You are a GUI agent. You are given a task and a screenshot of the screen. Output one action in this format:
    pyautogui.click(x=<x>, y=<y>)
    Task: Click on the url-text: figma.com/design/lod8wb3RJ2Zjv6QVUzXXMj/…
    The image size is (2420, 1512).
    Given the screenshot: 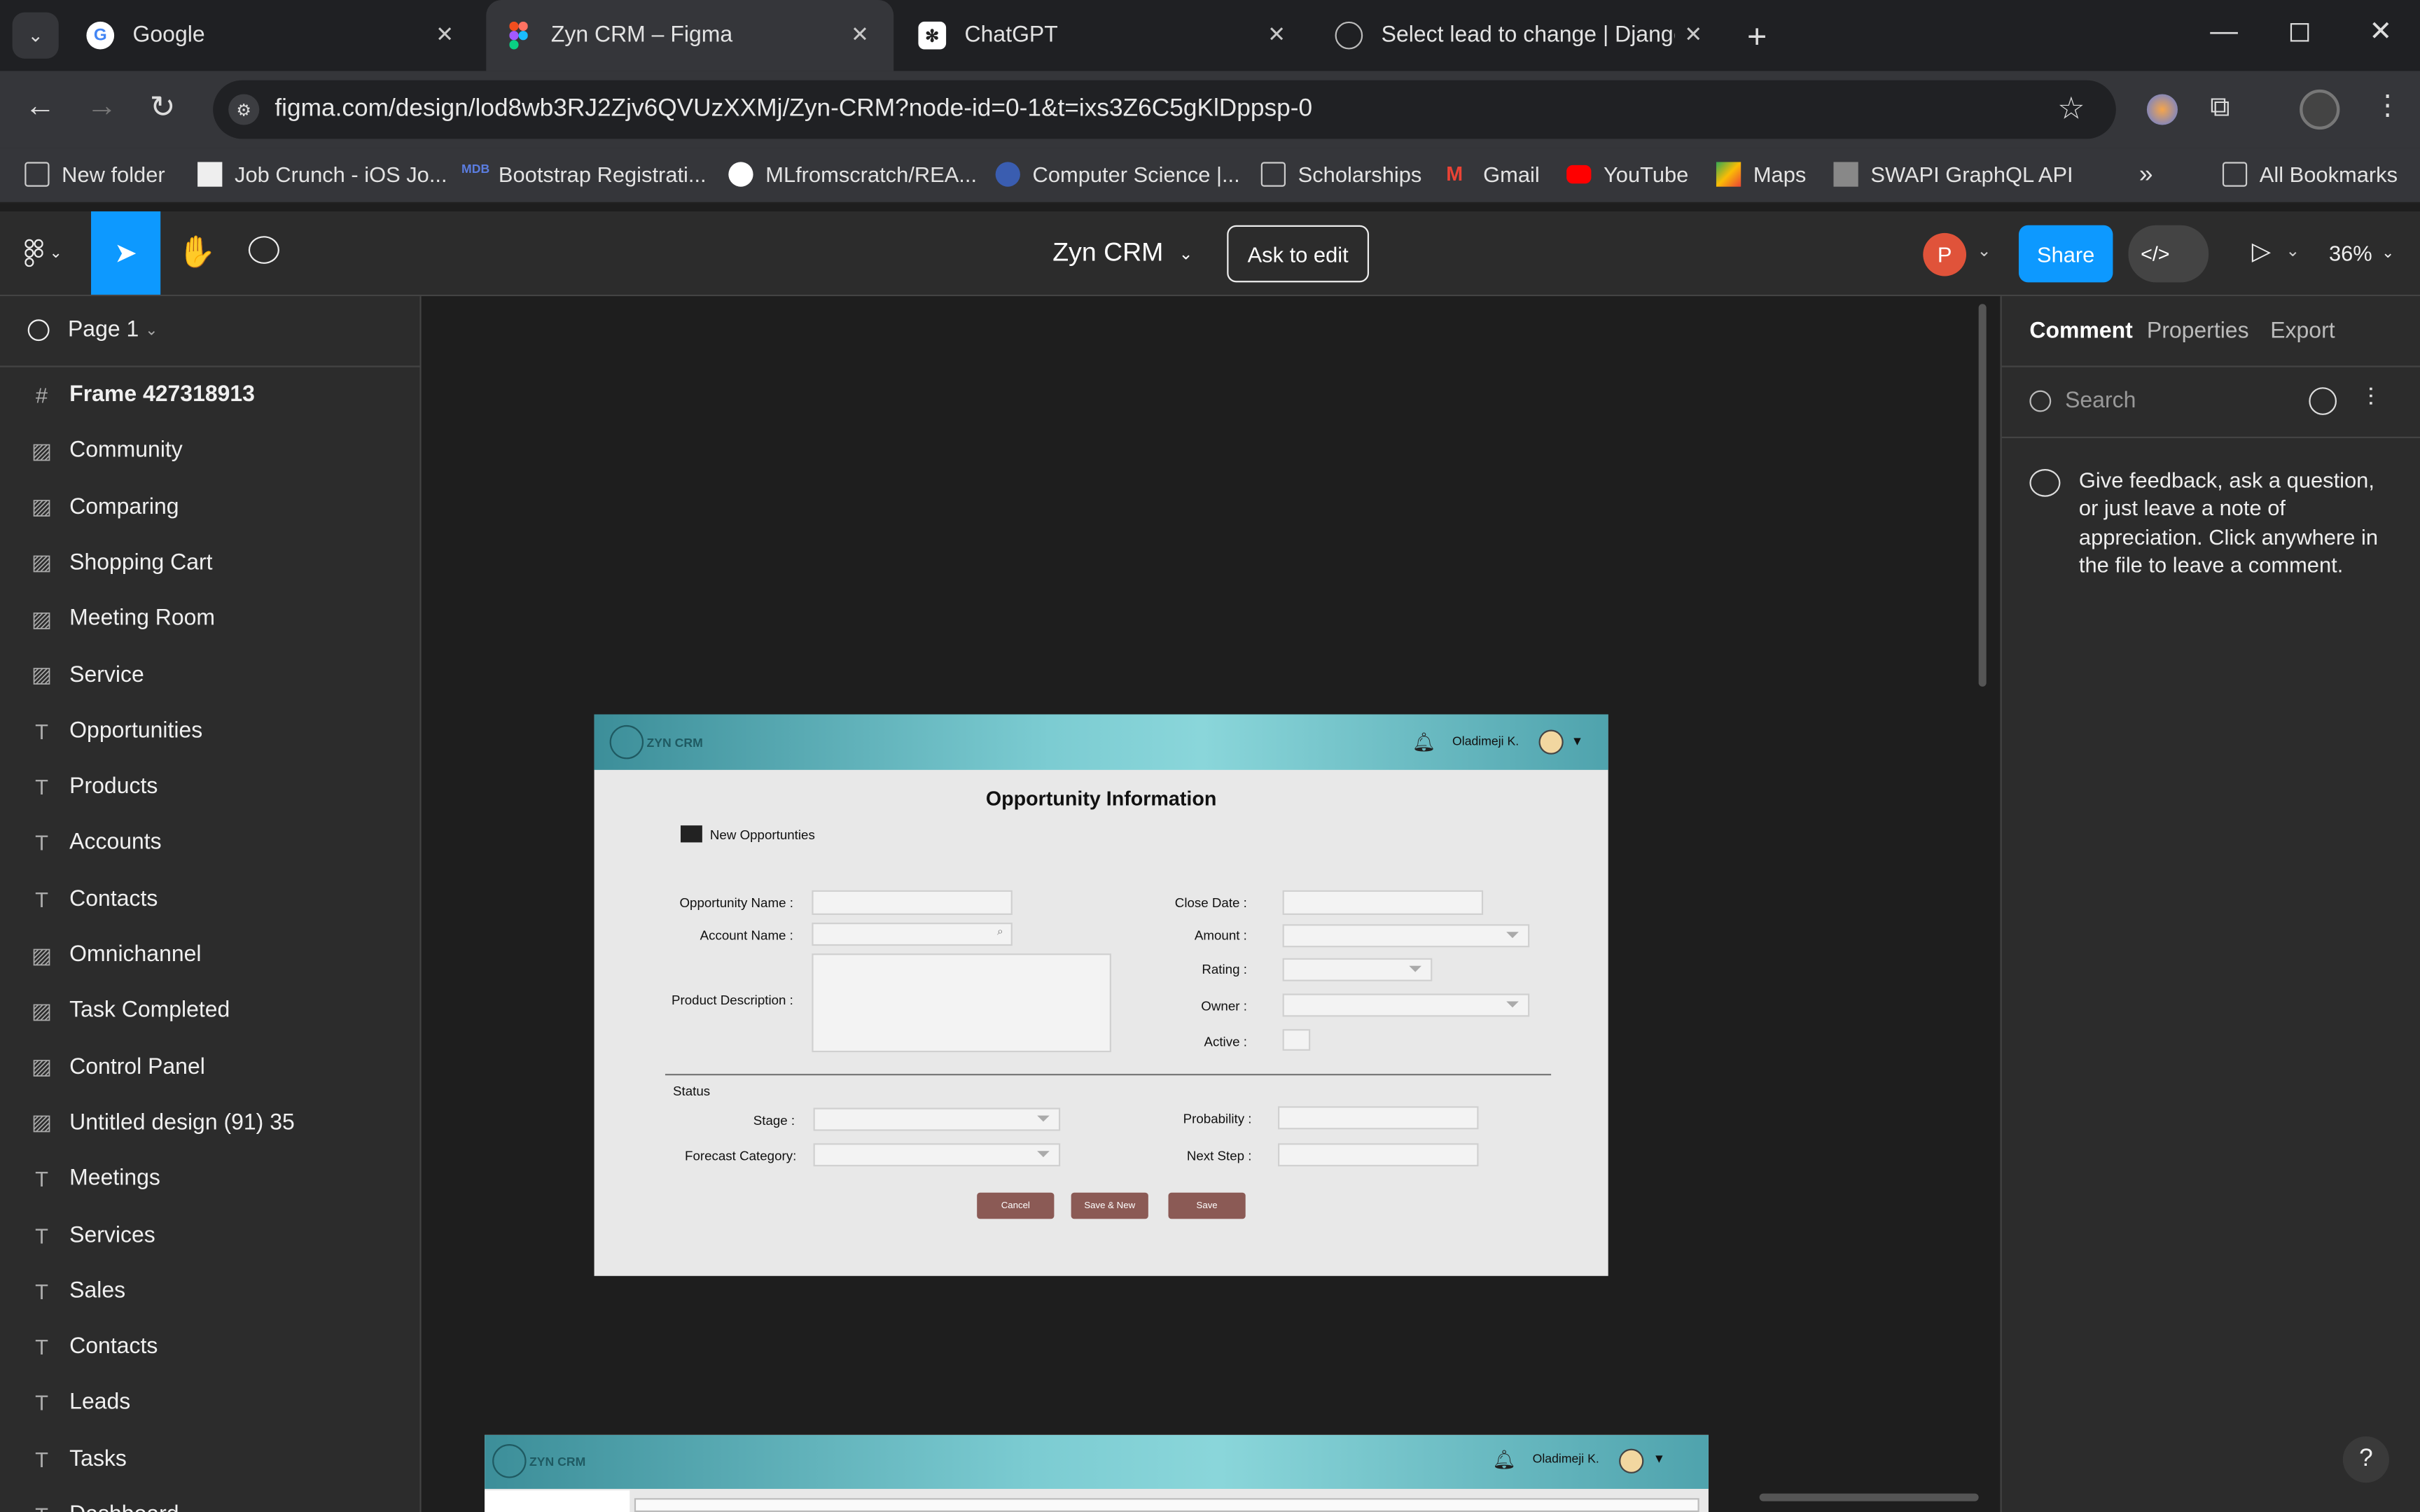 What is the action you would take?
    pyautogui.click(x=793, y=110)
    